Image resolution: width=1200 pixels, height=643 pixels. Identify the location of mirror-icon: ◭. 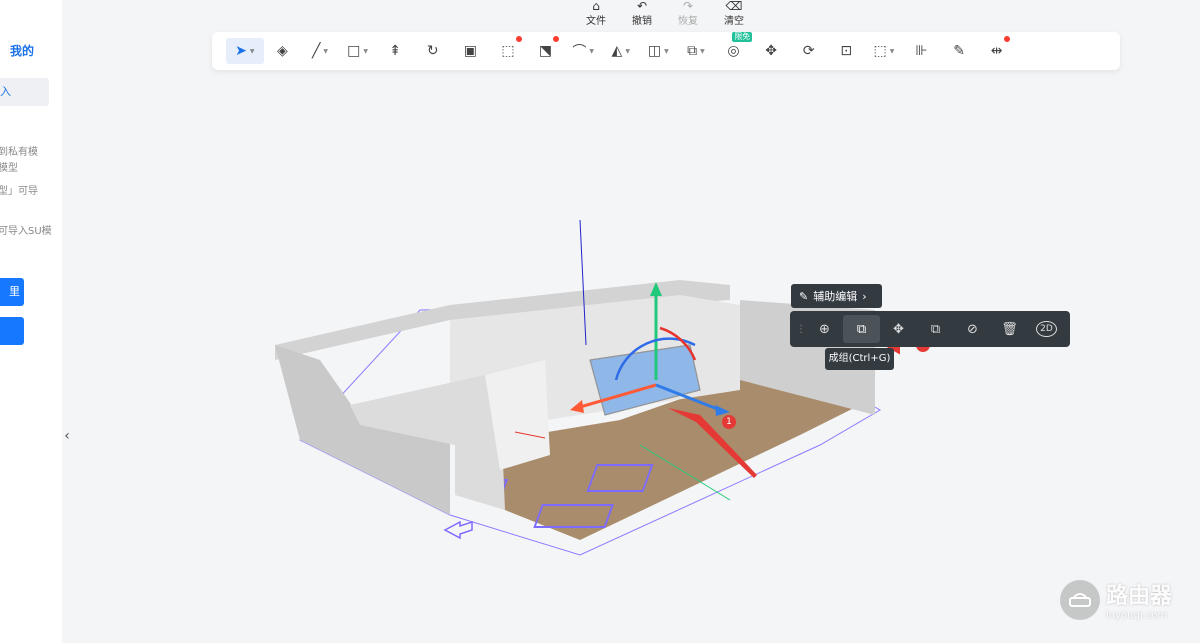
(617, 51).